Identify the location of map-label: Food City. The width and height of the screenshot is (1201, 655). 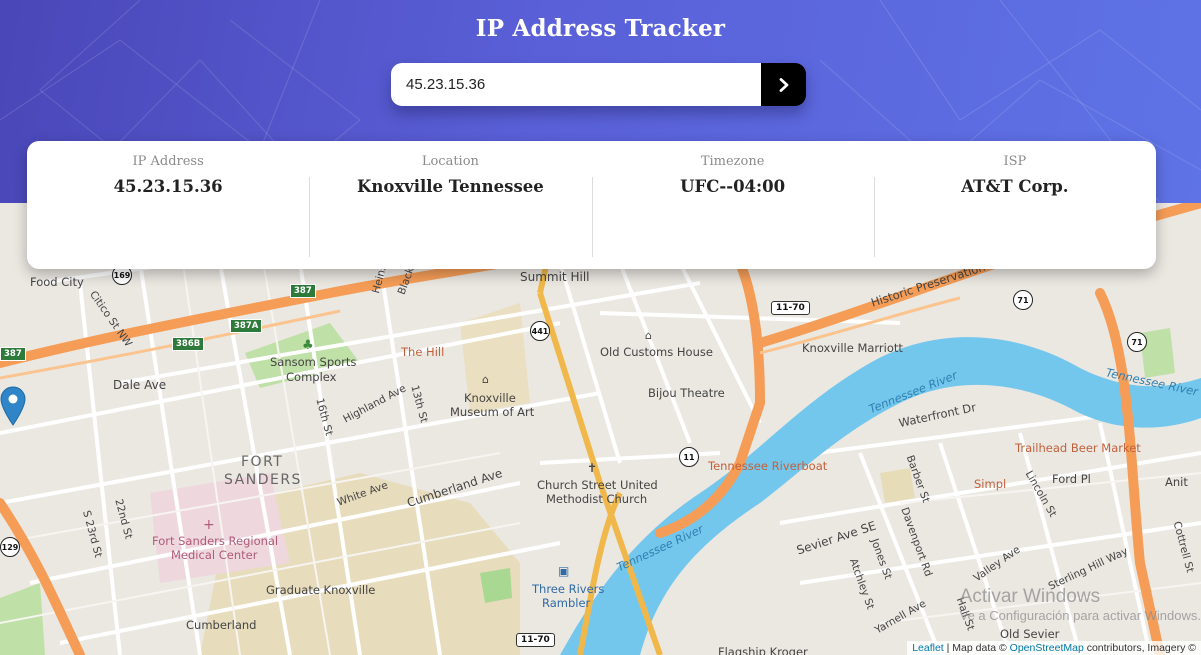
(57, 282).